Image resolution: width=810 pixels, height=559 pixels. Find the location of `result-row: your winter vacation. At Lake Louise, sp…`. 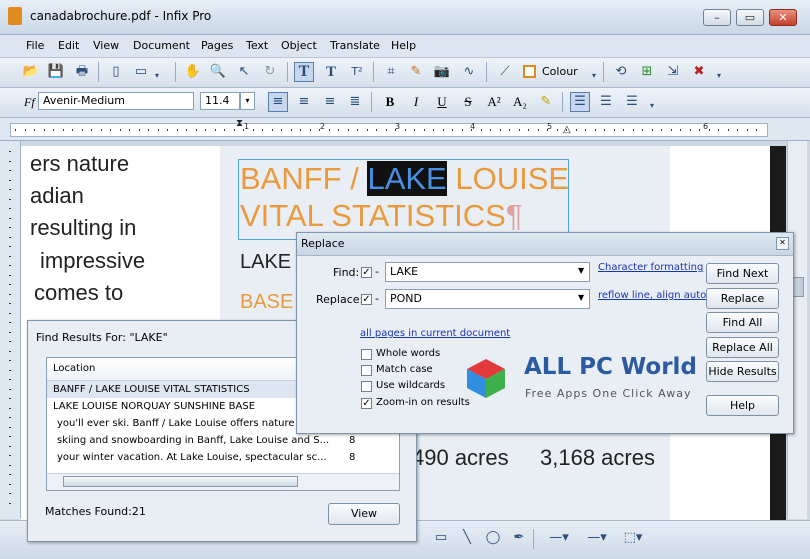

result-row: your winter vacation. At Lake Louise, sp… is located at coordinates (223, 457).